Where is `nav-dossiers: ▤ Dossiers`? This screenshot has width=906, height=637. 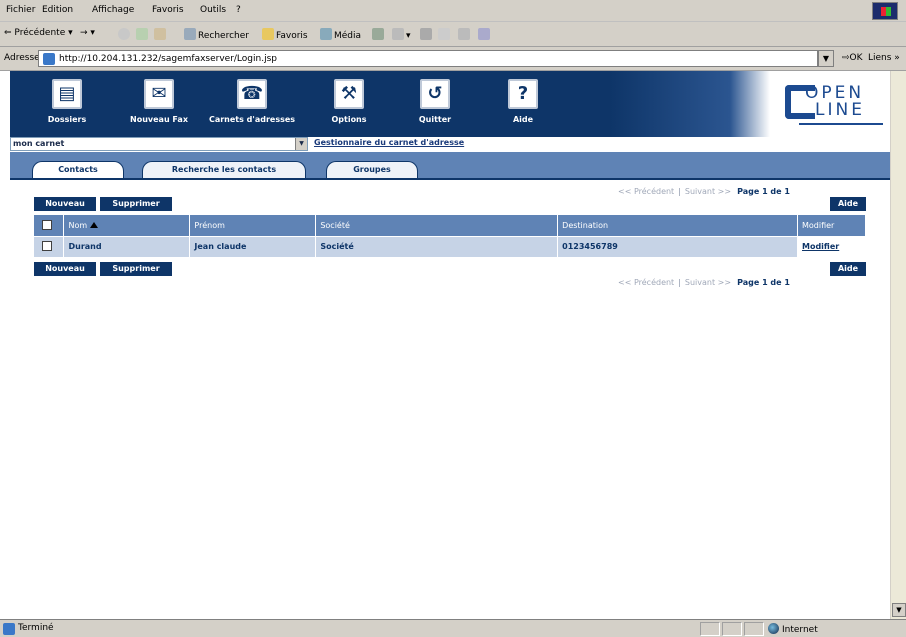
nav-dossiers: ▤ Dossiers is located at coordinates (67, 99).